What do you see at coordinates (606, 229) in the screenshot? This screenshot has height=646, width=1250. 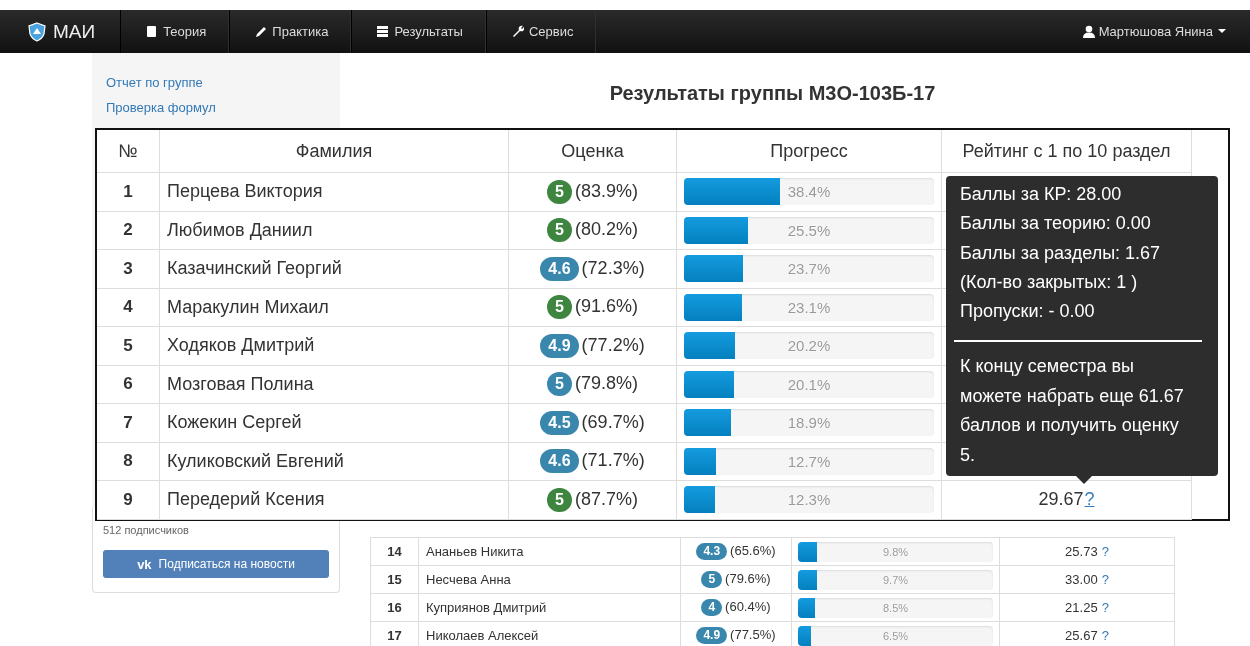 I see `grade-percent: (80.2%)` at bounding box center [606, 229].